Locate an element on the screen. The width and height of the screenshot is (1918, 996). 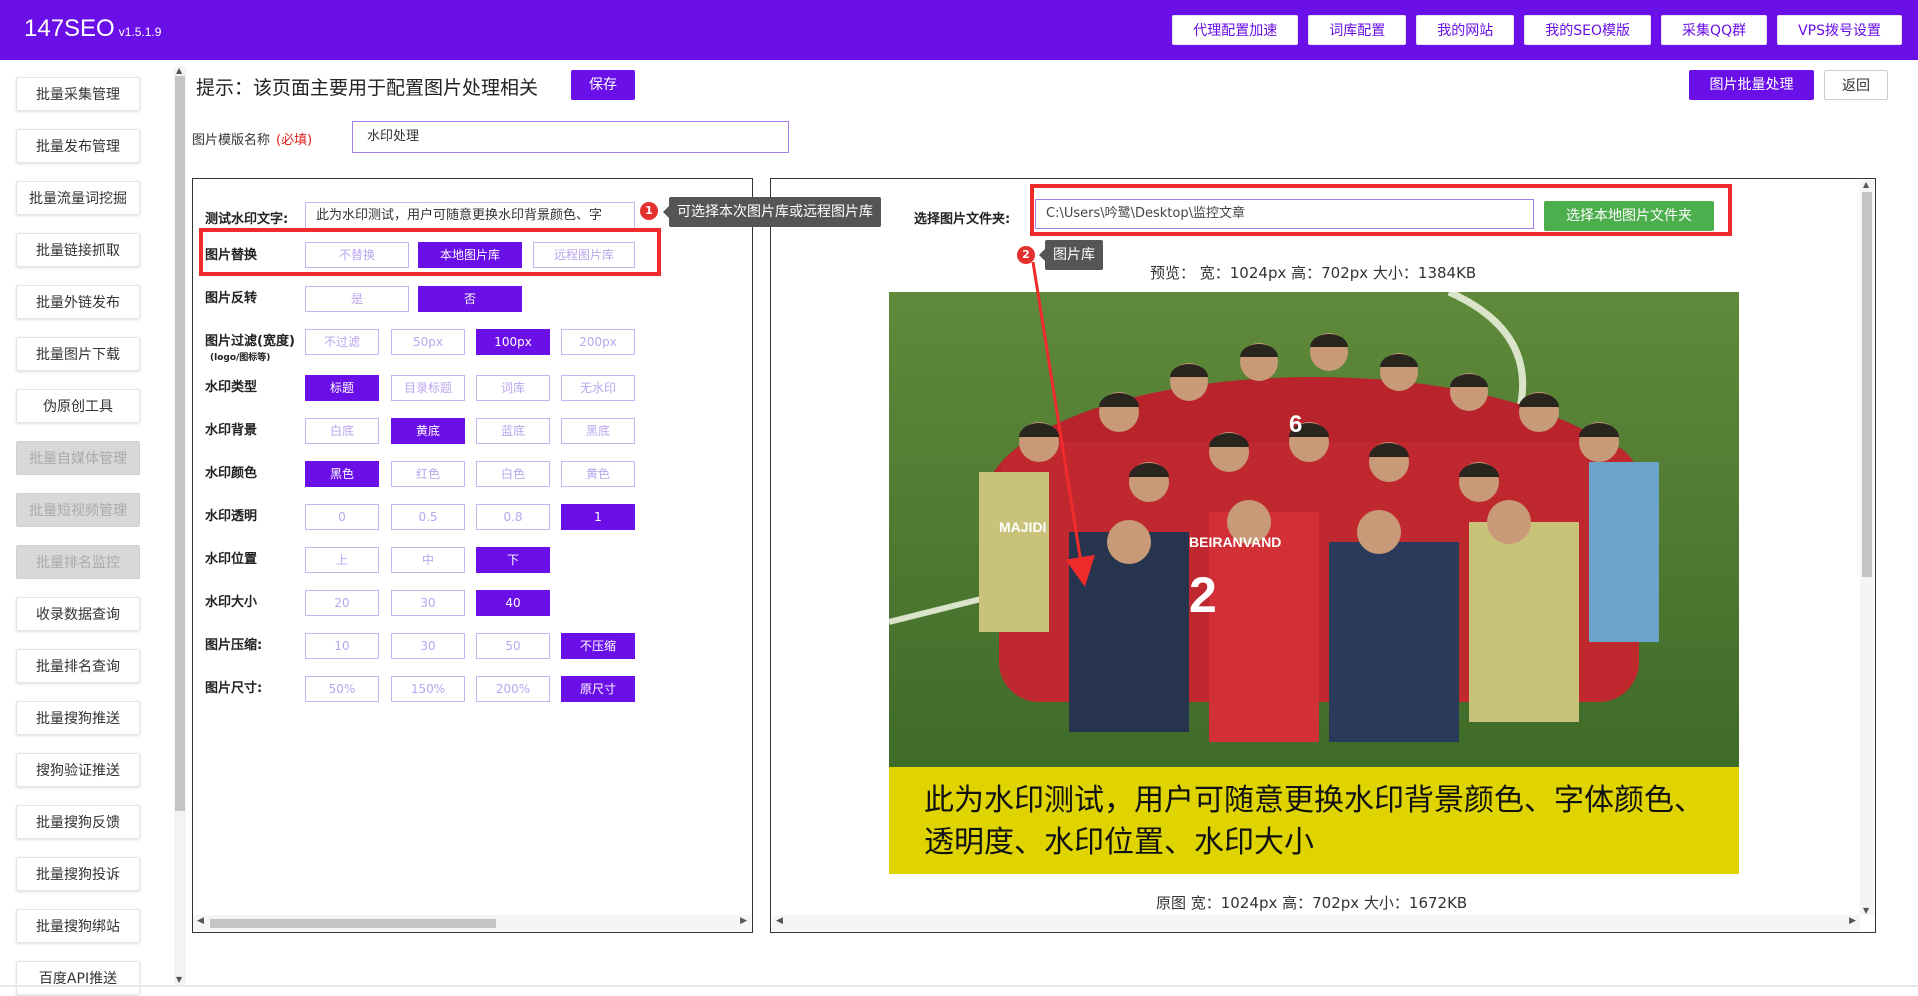
option-filter-100: 100px is located at coordinates (513, 342).